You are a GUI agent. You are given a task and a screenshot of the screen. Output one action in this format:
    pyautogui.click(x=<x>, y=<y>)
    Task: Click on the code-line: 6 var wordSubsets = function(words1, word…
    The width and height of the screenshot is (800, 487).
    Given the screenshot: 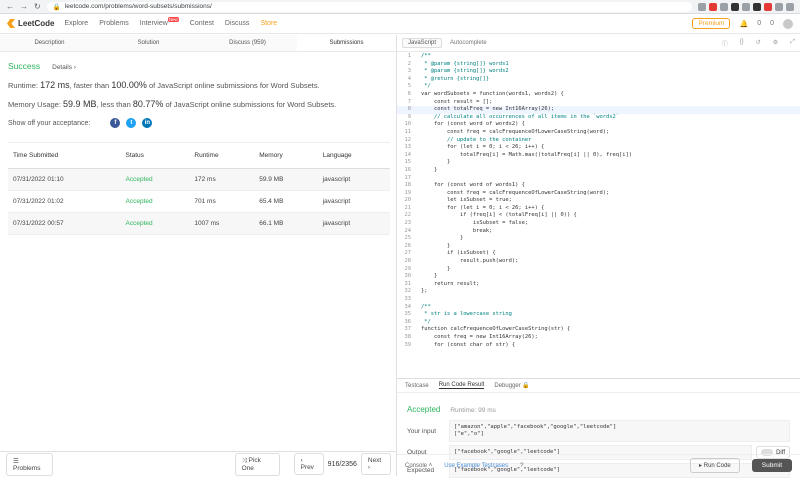 What is the action you would take?
    pyautogui.click(x=598, y=95)
    